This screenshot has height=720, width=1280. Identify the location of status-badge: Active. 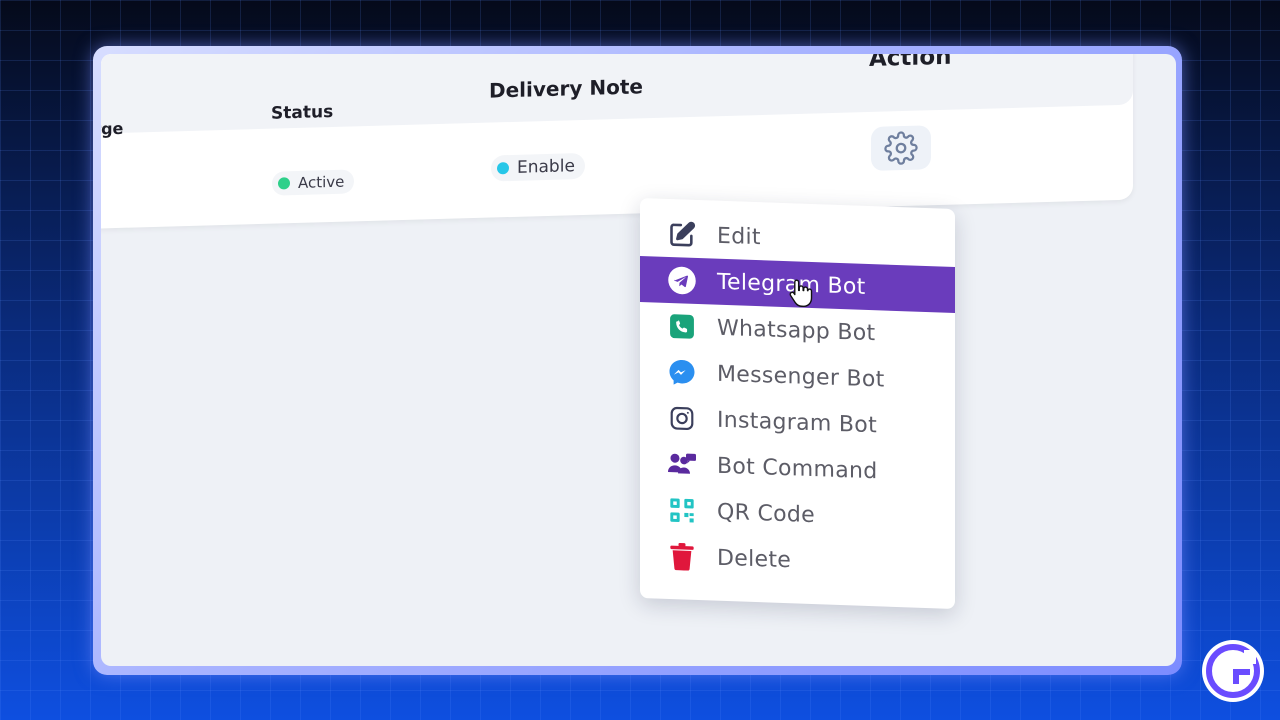
(313, 182).